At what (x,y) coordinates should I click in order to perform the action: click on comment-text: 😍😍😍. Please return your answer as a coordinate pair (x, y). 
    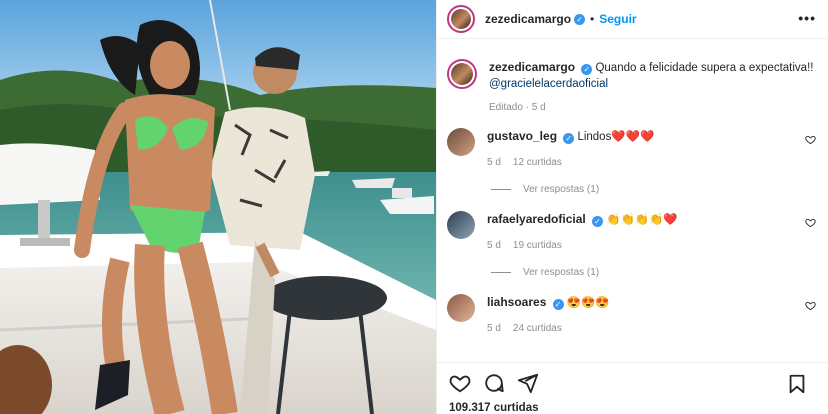
    Looking at the image, I should click on (588, 303).